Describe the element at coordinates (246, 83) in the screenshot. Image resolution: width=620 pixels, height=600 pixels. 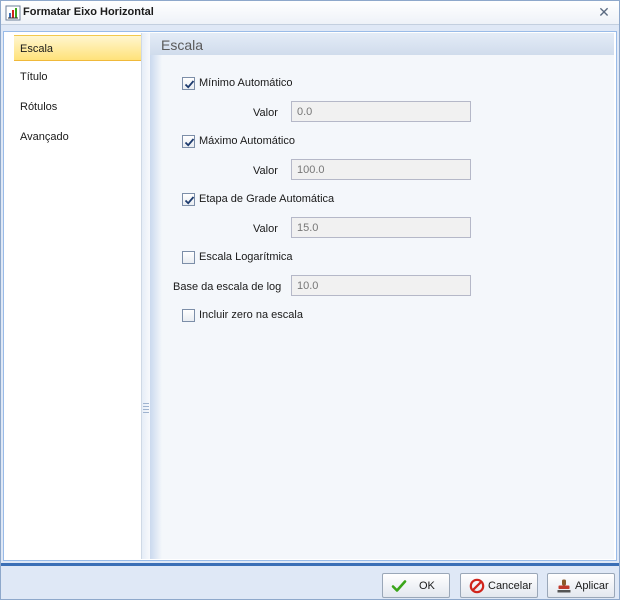
I see `min-auto-label: Mínimo Automático` at that location.